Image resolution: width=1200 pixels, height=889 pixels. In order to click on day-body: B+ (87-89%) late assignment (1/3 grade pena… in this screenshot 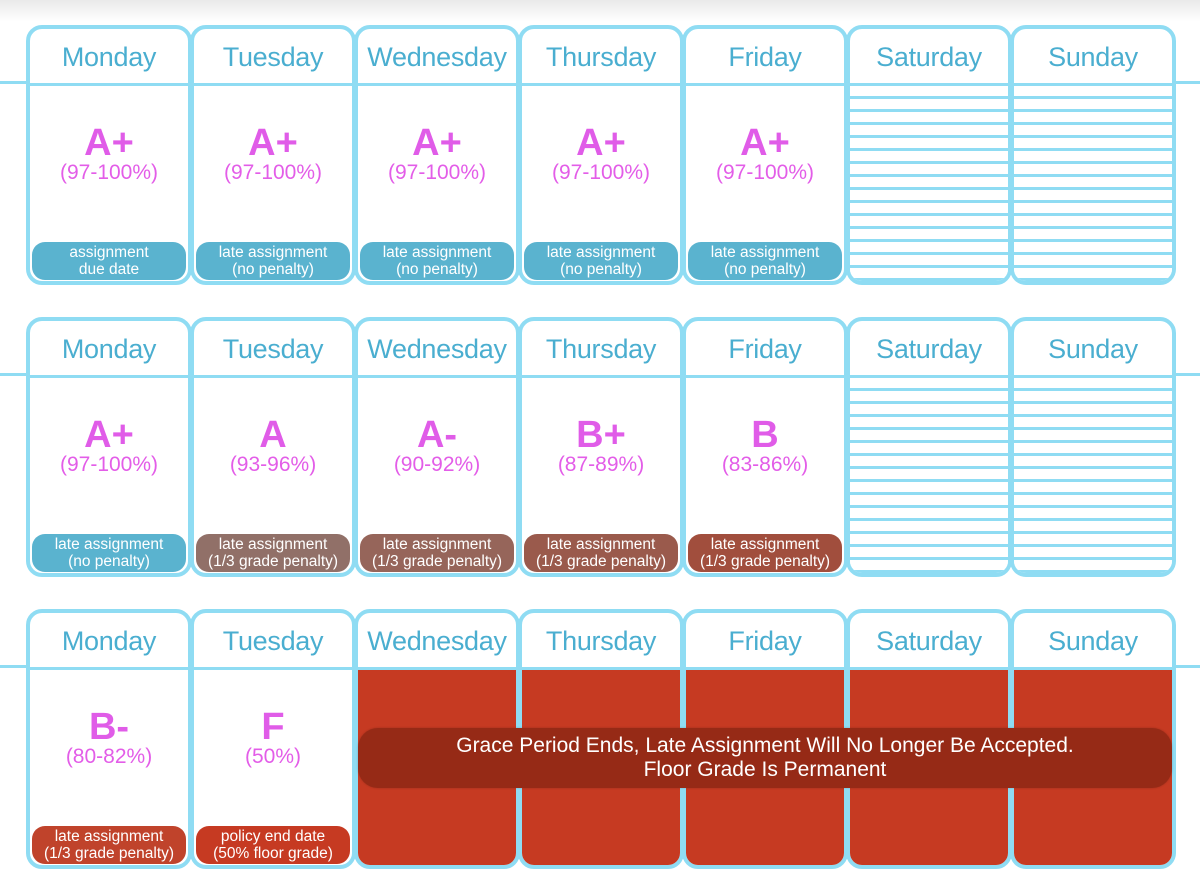, I will do `click(601, 475)`.